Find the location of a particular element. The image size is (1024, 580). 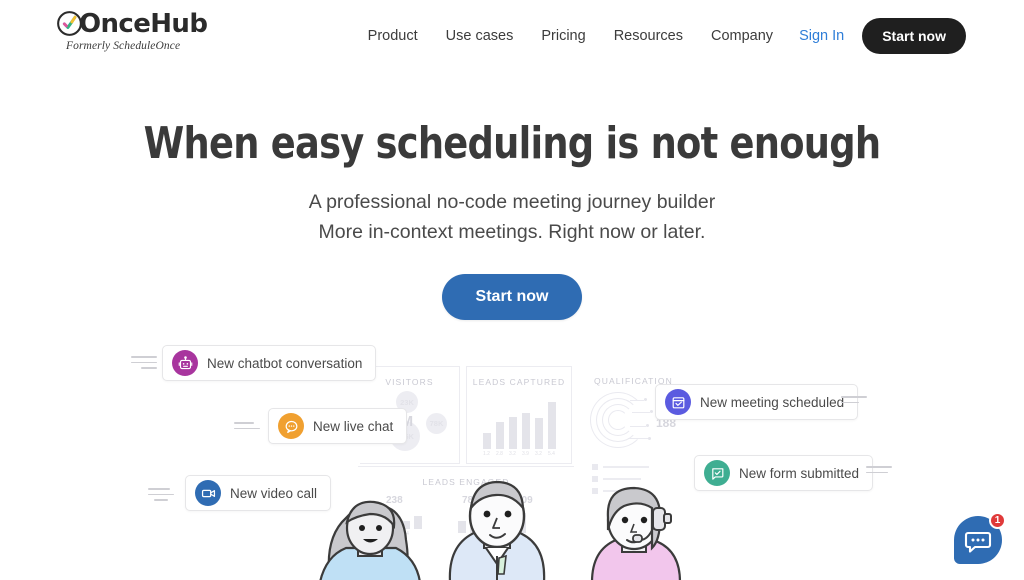

chat-bubble-icon is located at coordinates (291, 426).